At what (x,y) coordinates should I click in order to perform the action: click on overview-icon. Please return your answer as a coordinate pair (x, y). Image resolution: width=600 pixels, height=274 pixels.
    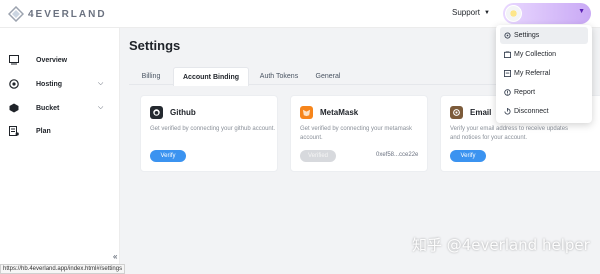
    Looking at the image, I should click on (14, 60).